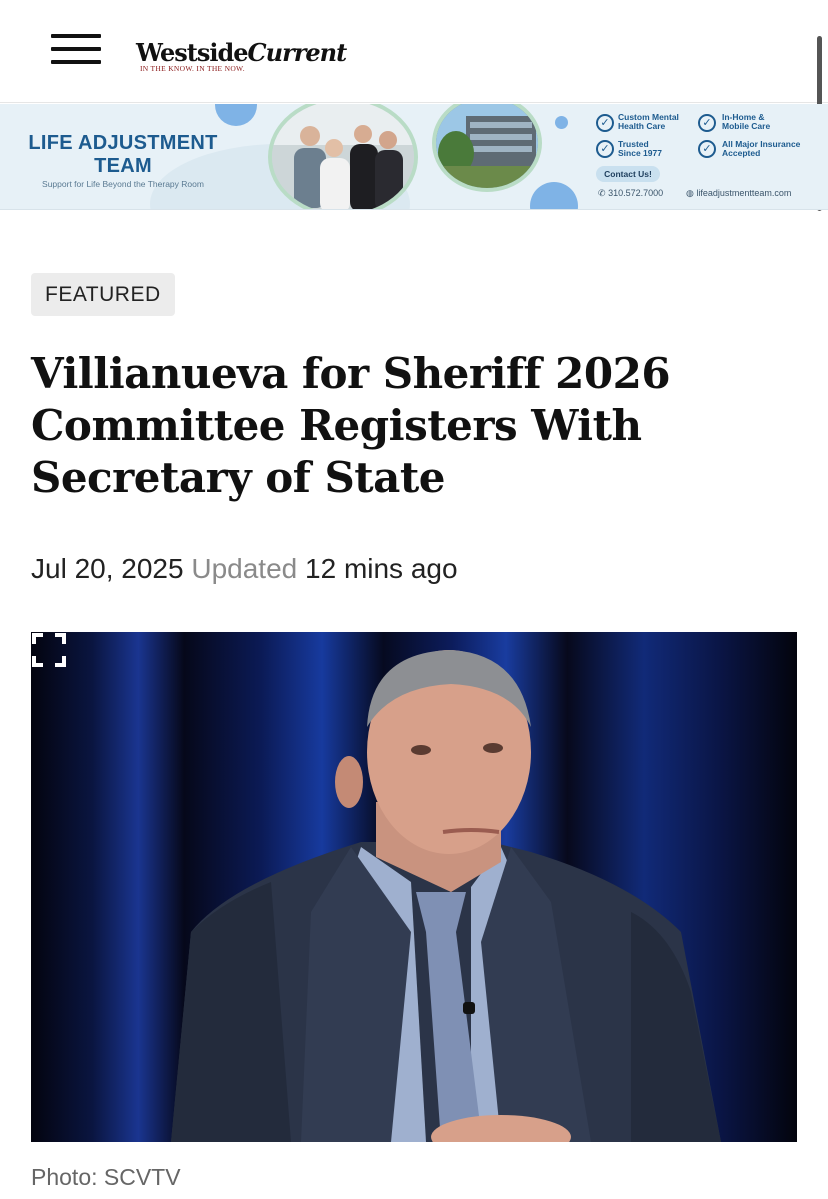 This screenshot has width=828, height=1199. I want to click on ad-feature: All Major Insurance Accepted, so click(761, 148).